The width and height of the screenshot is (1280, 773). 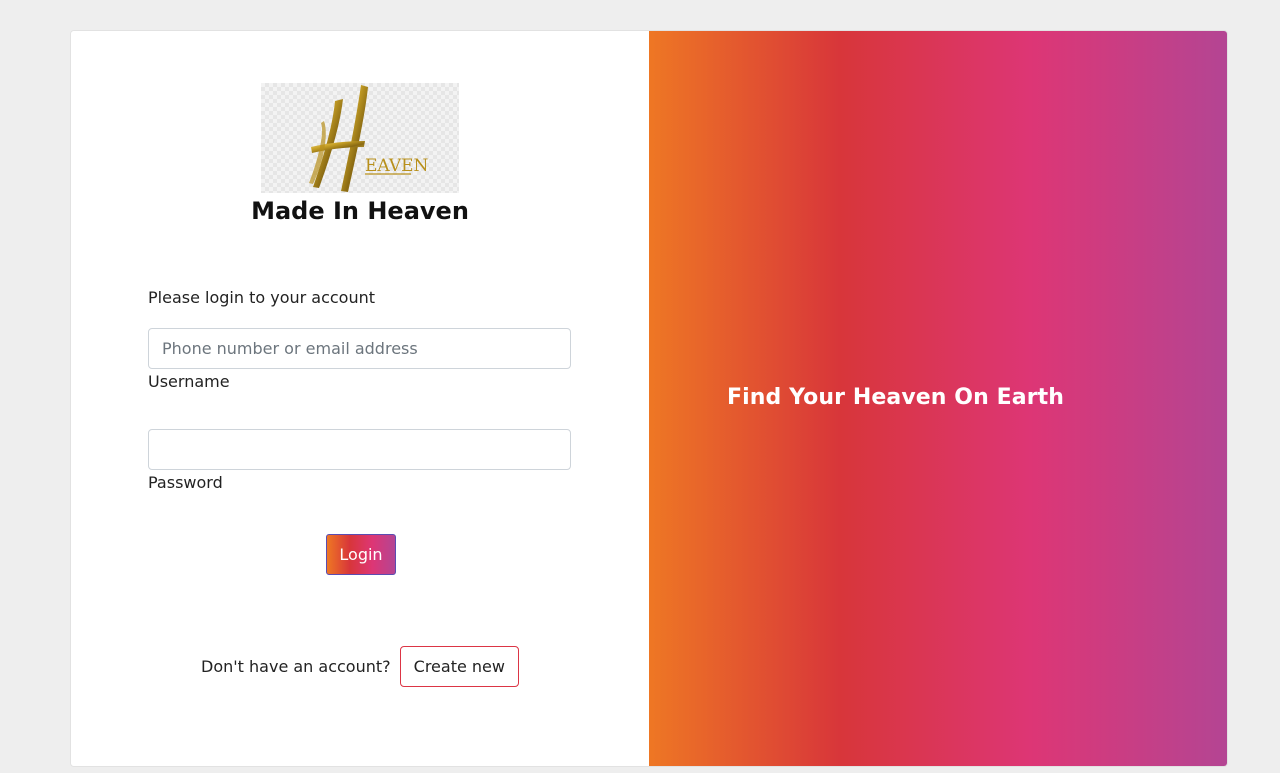 I want to click on login-button-row: Login, so click(x=360, y=554).